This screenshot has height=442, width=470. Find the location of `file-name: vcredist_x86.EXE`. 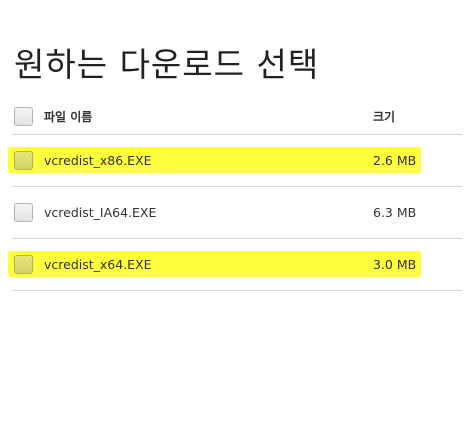

file-name: vcredist_x86.EXE is located at coordinates (98, 160).